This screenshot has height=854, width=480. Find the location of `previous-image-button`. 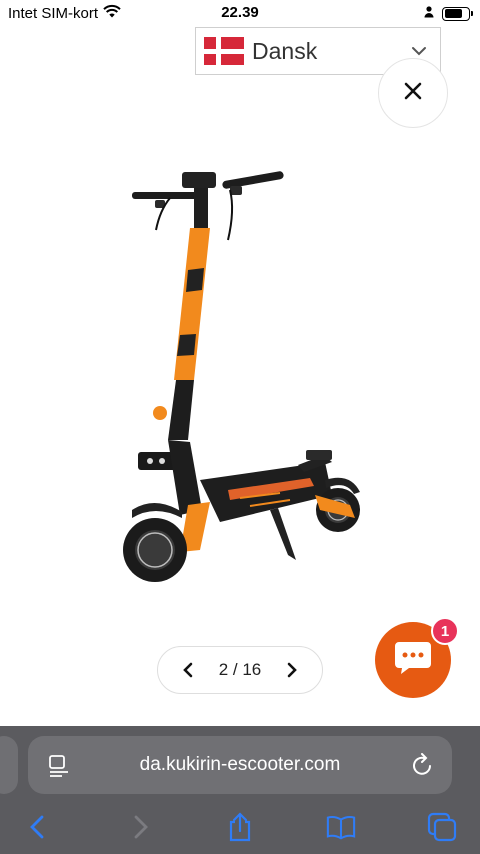

previous-image-button is located at coordinates (188, 670).